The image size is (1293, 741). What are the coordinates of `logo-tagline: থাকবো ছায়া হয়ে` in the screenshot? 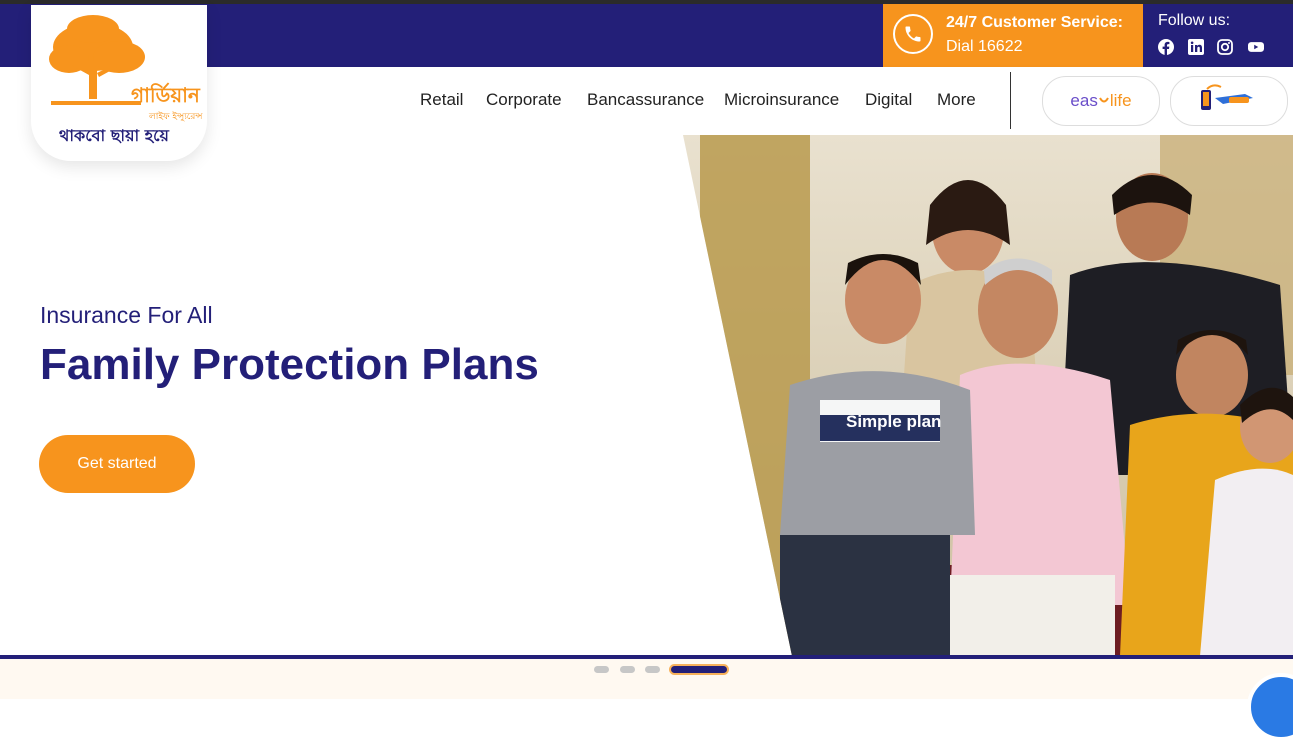 It's located at (114, 135).